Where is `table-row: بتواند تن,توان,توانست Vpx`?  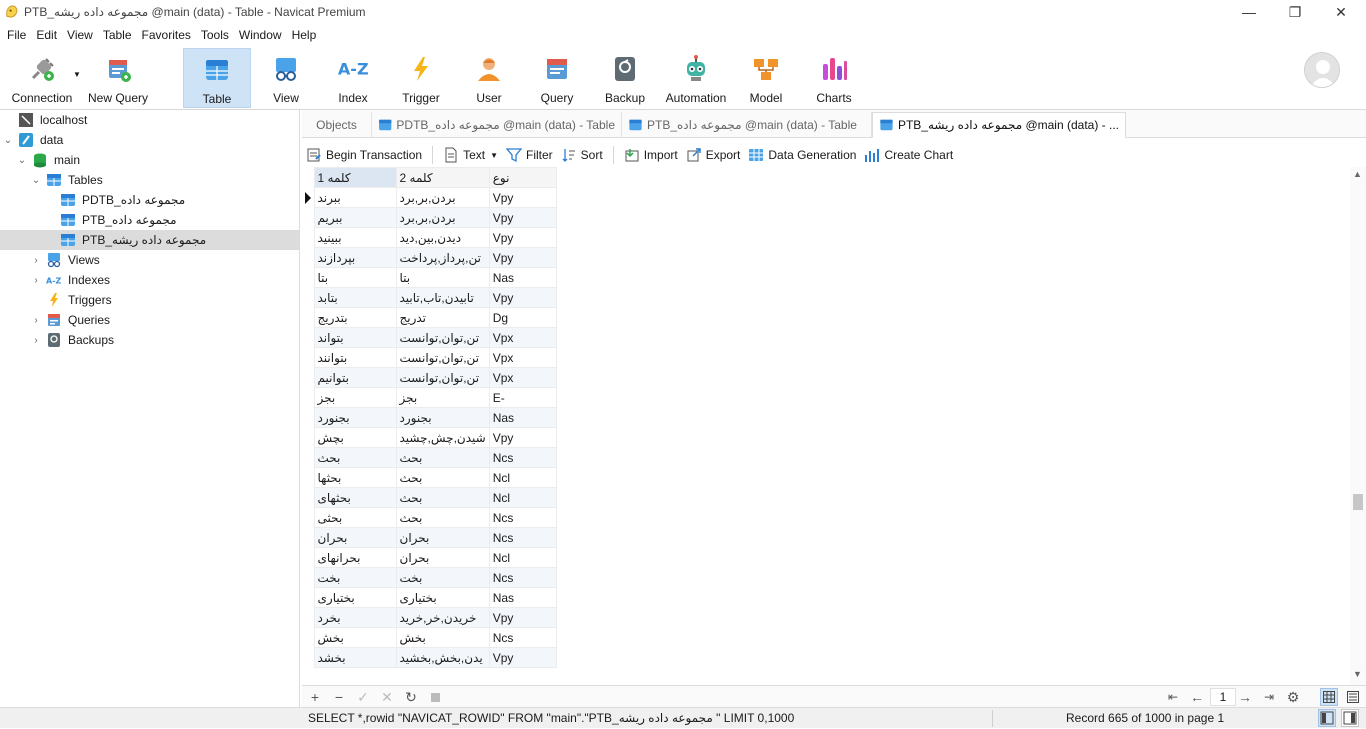 table-row: بتواند تن,توان,توانست Vpx is located at coordinates (429, 337).